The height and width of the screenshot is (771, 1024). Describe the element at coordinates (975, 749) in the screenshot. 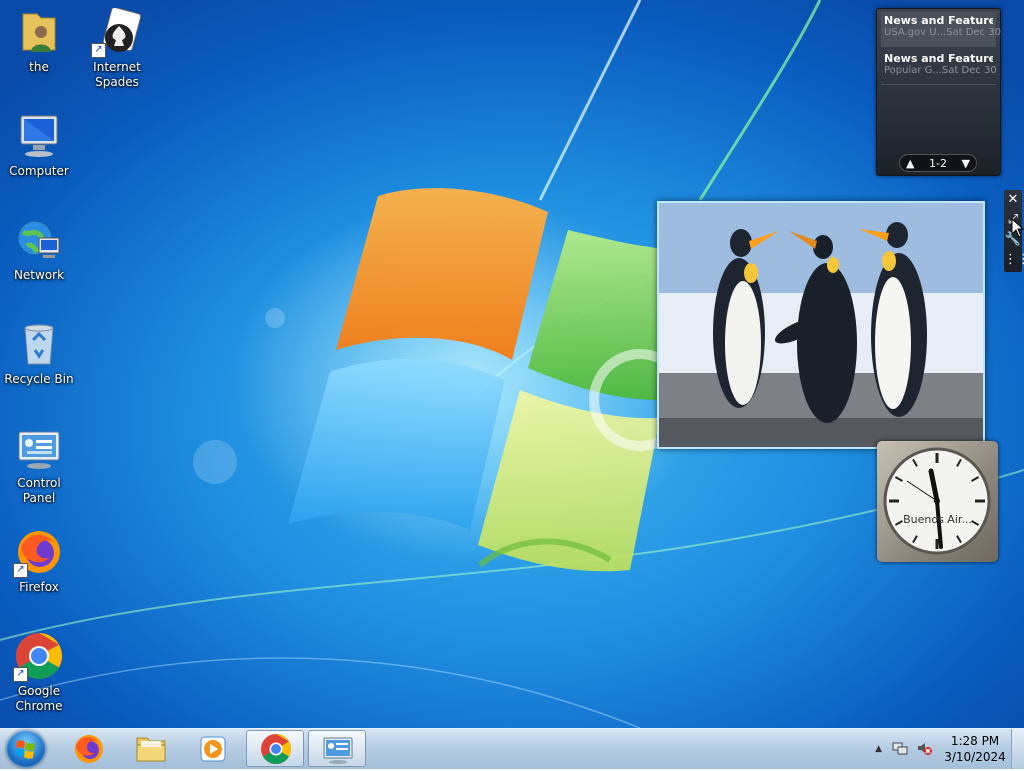

I see `taskbar-clock: 1:28 PM 3/10/2024` at that location.